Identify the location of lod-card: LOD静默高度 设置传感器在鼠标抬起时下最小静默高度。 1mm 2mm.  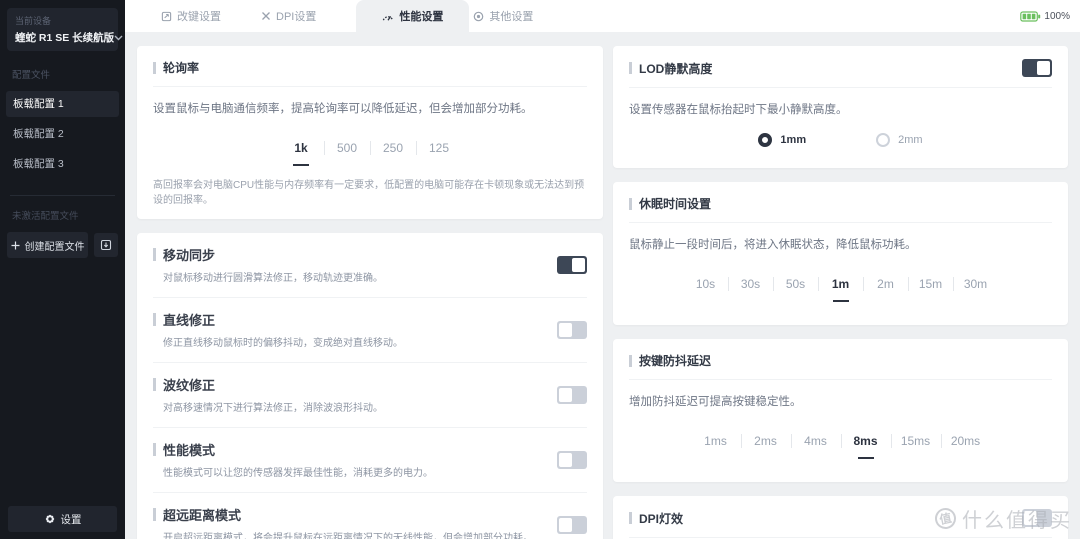
(840, 107).